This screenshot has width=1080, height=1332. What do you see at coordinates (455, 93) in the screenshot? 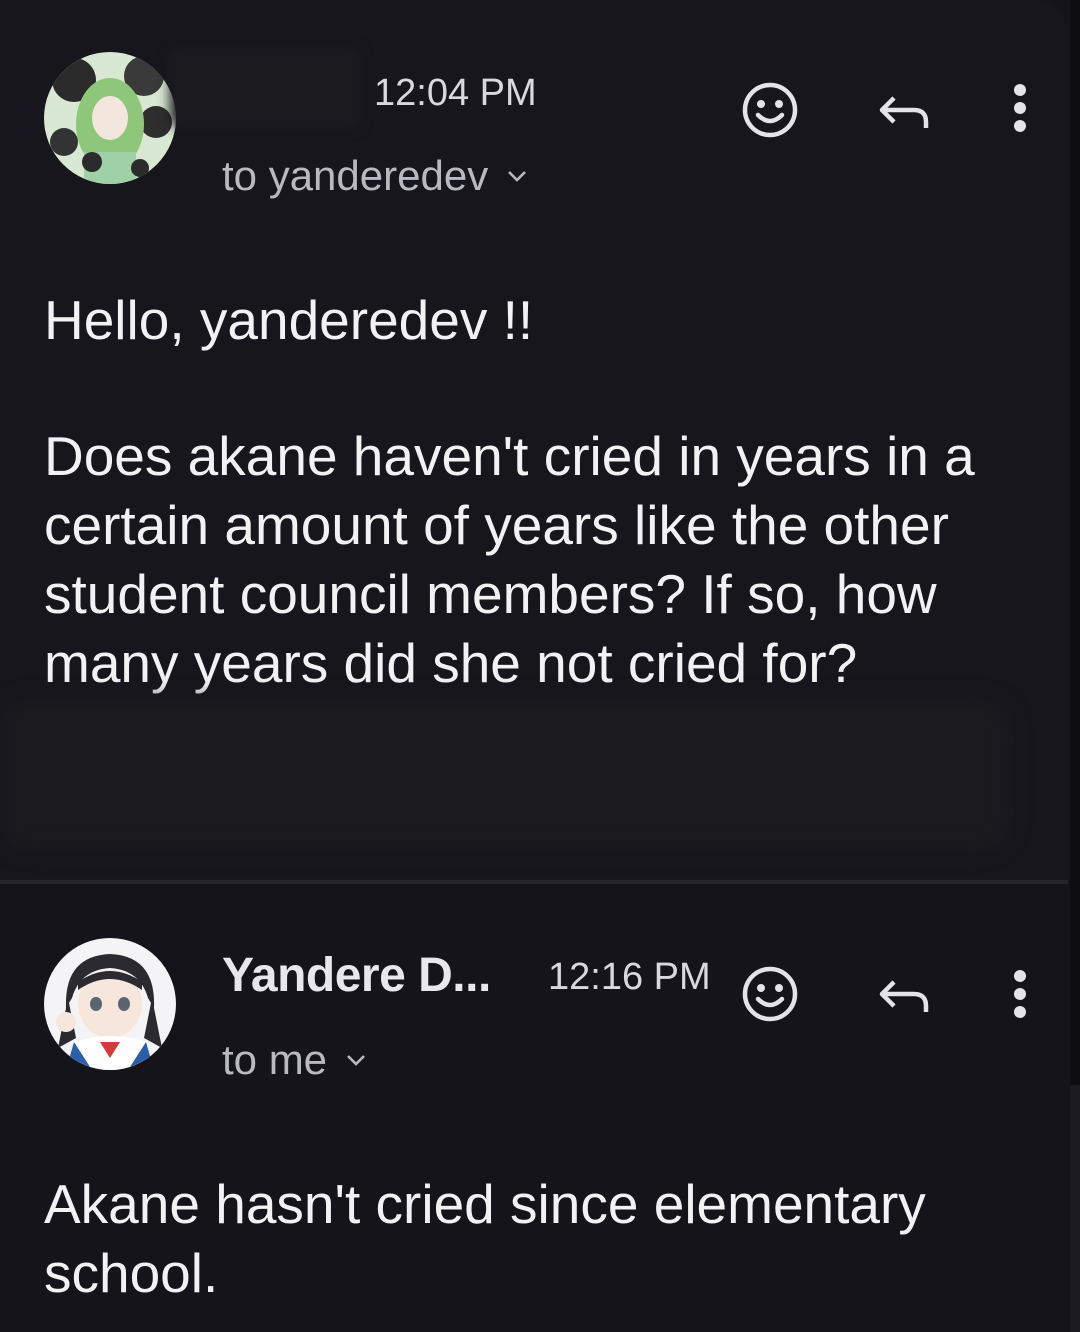
I see `message-time: 12:04 PM` at bounding box center [455, 93].